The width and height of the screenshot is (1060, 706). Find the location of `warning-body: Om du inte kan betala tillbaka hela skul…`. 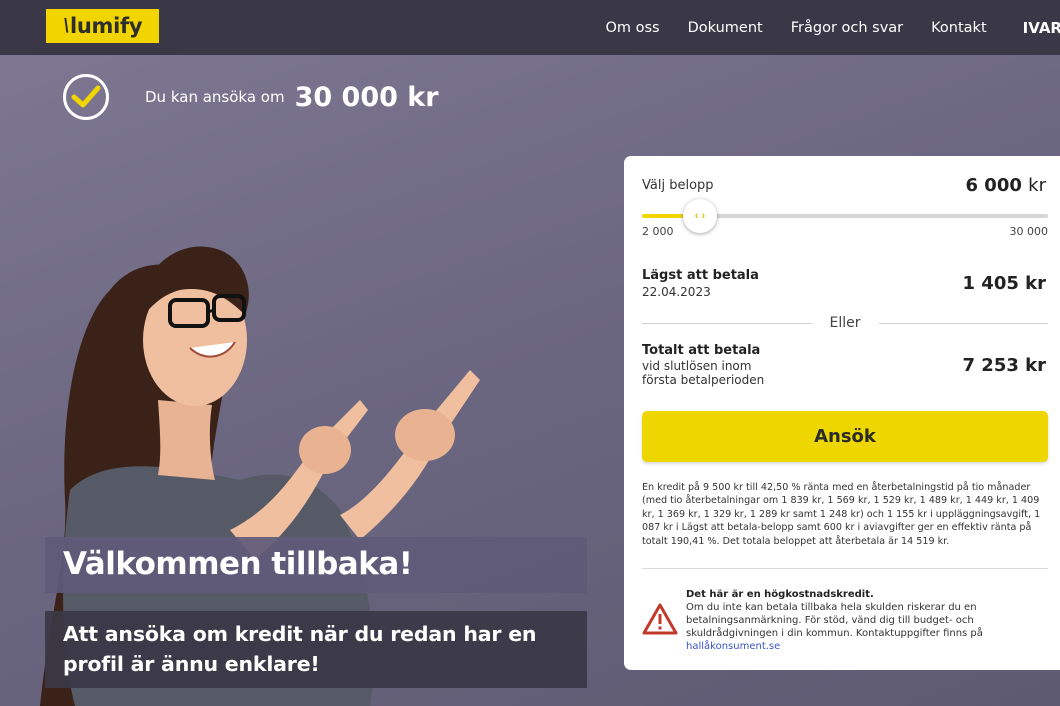

warning-body: Om du inte kan betala tillbaka hela skul… is located at coordinates (834, 620).